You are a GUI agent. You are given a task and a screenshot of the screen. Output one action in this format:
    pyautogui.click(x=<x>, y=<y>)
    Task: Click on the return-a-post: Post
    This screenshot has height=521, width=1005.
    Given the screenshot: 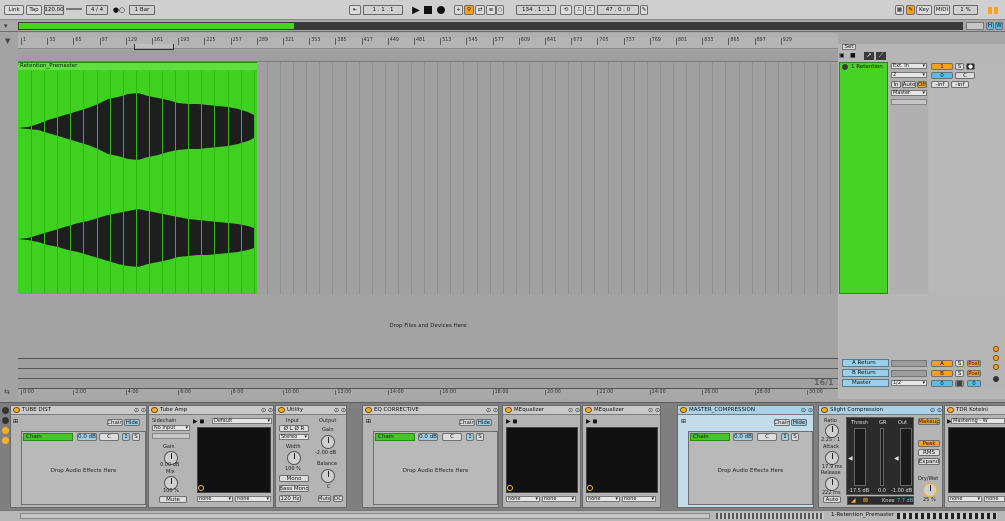 What is the action you would take?
    pyautogui.click(x=974, y=363)
    